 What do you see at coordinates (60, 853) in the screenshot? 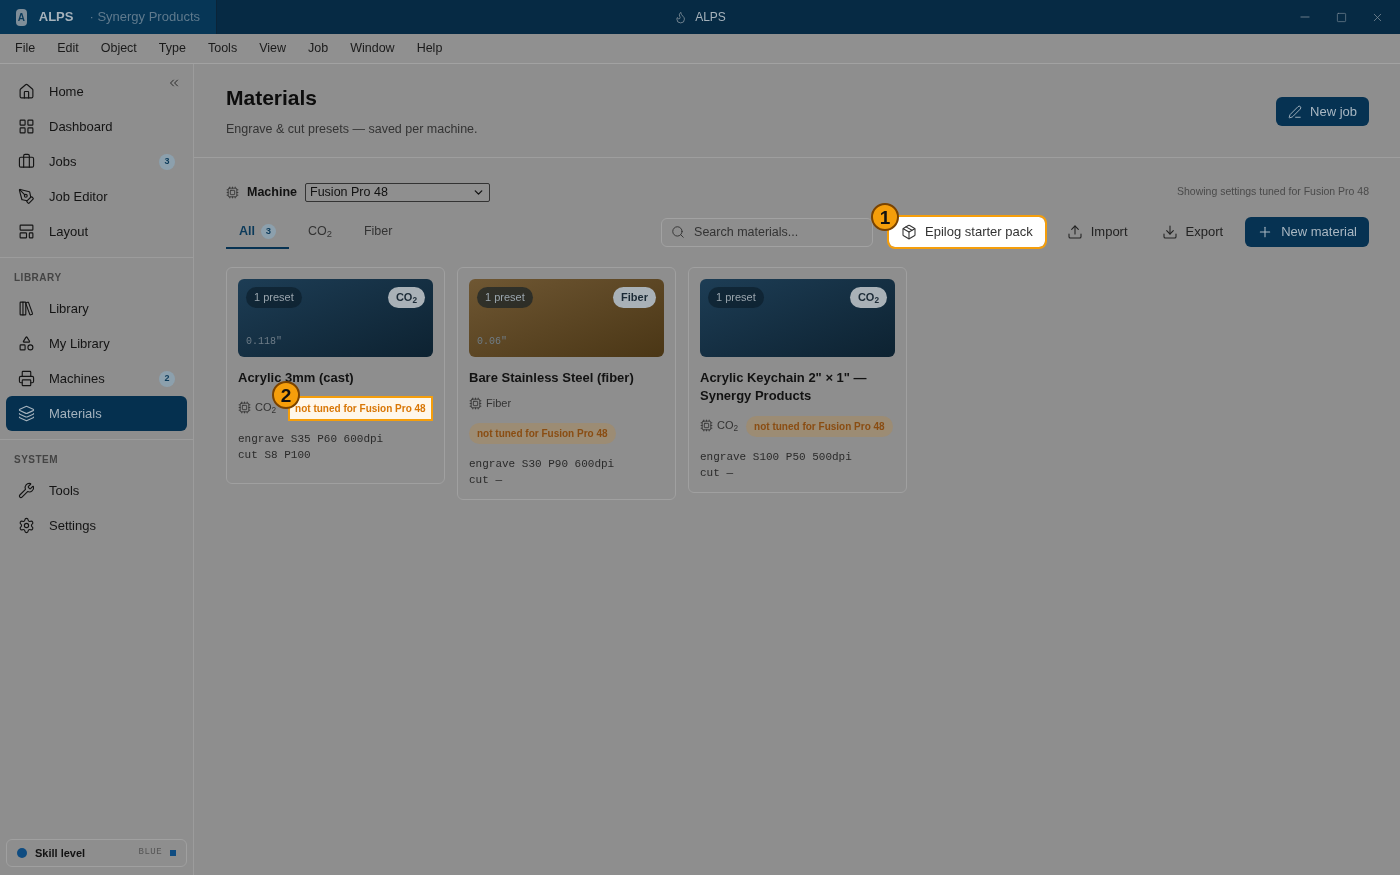
I see `skill-label: Skill level` at bounding box center [60, 853].